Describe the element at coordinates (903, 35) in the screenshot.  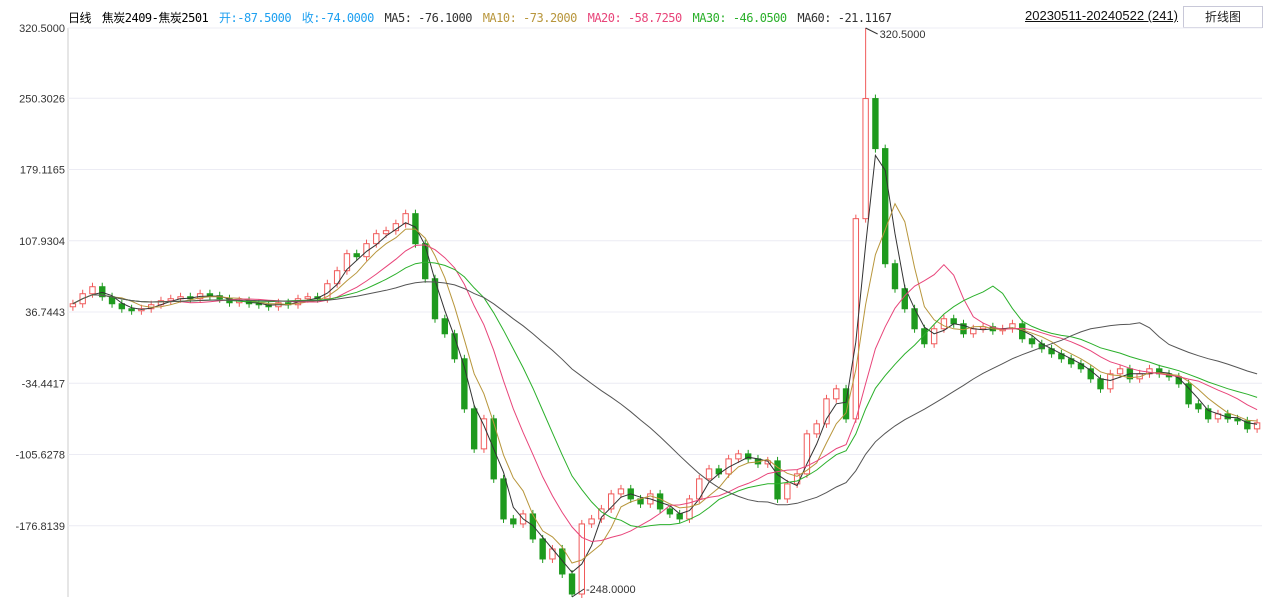
I see `max-annotation: 320.5000` at that location.